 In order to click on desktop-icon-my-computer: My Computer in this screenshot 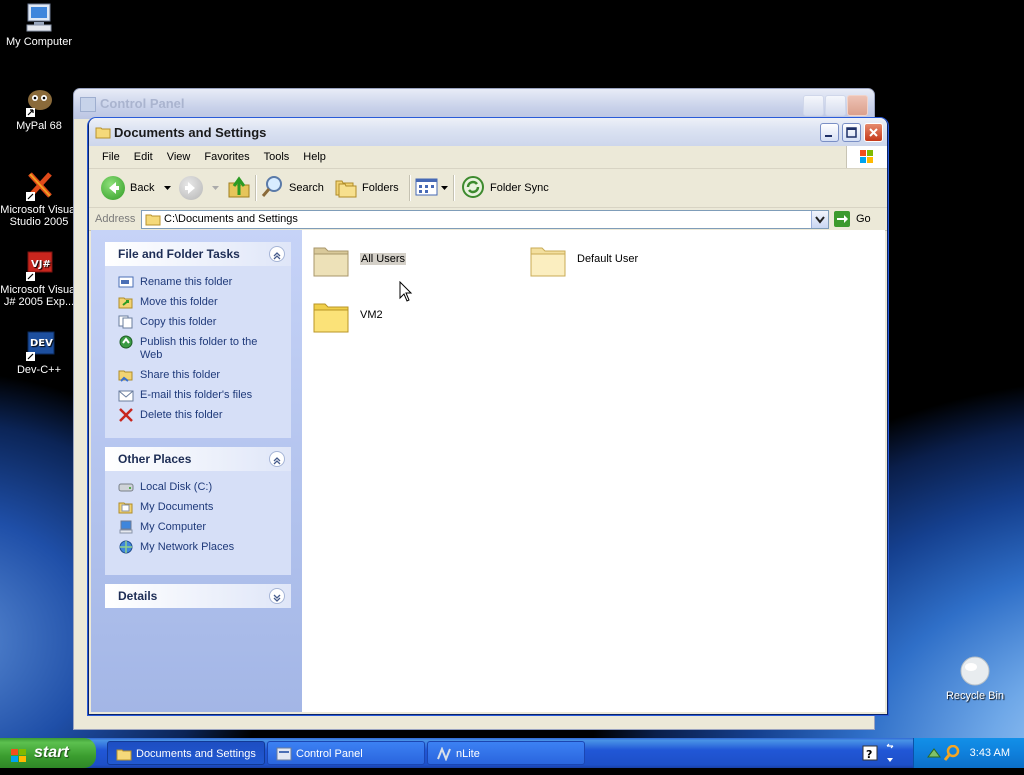, I will do `click(39, 25)`.